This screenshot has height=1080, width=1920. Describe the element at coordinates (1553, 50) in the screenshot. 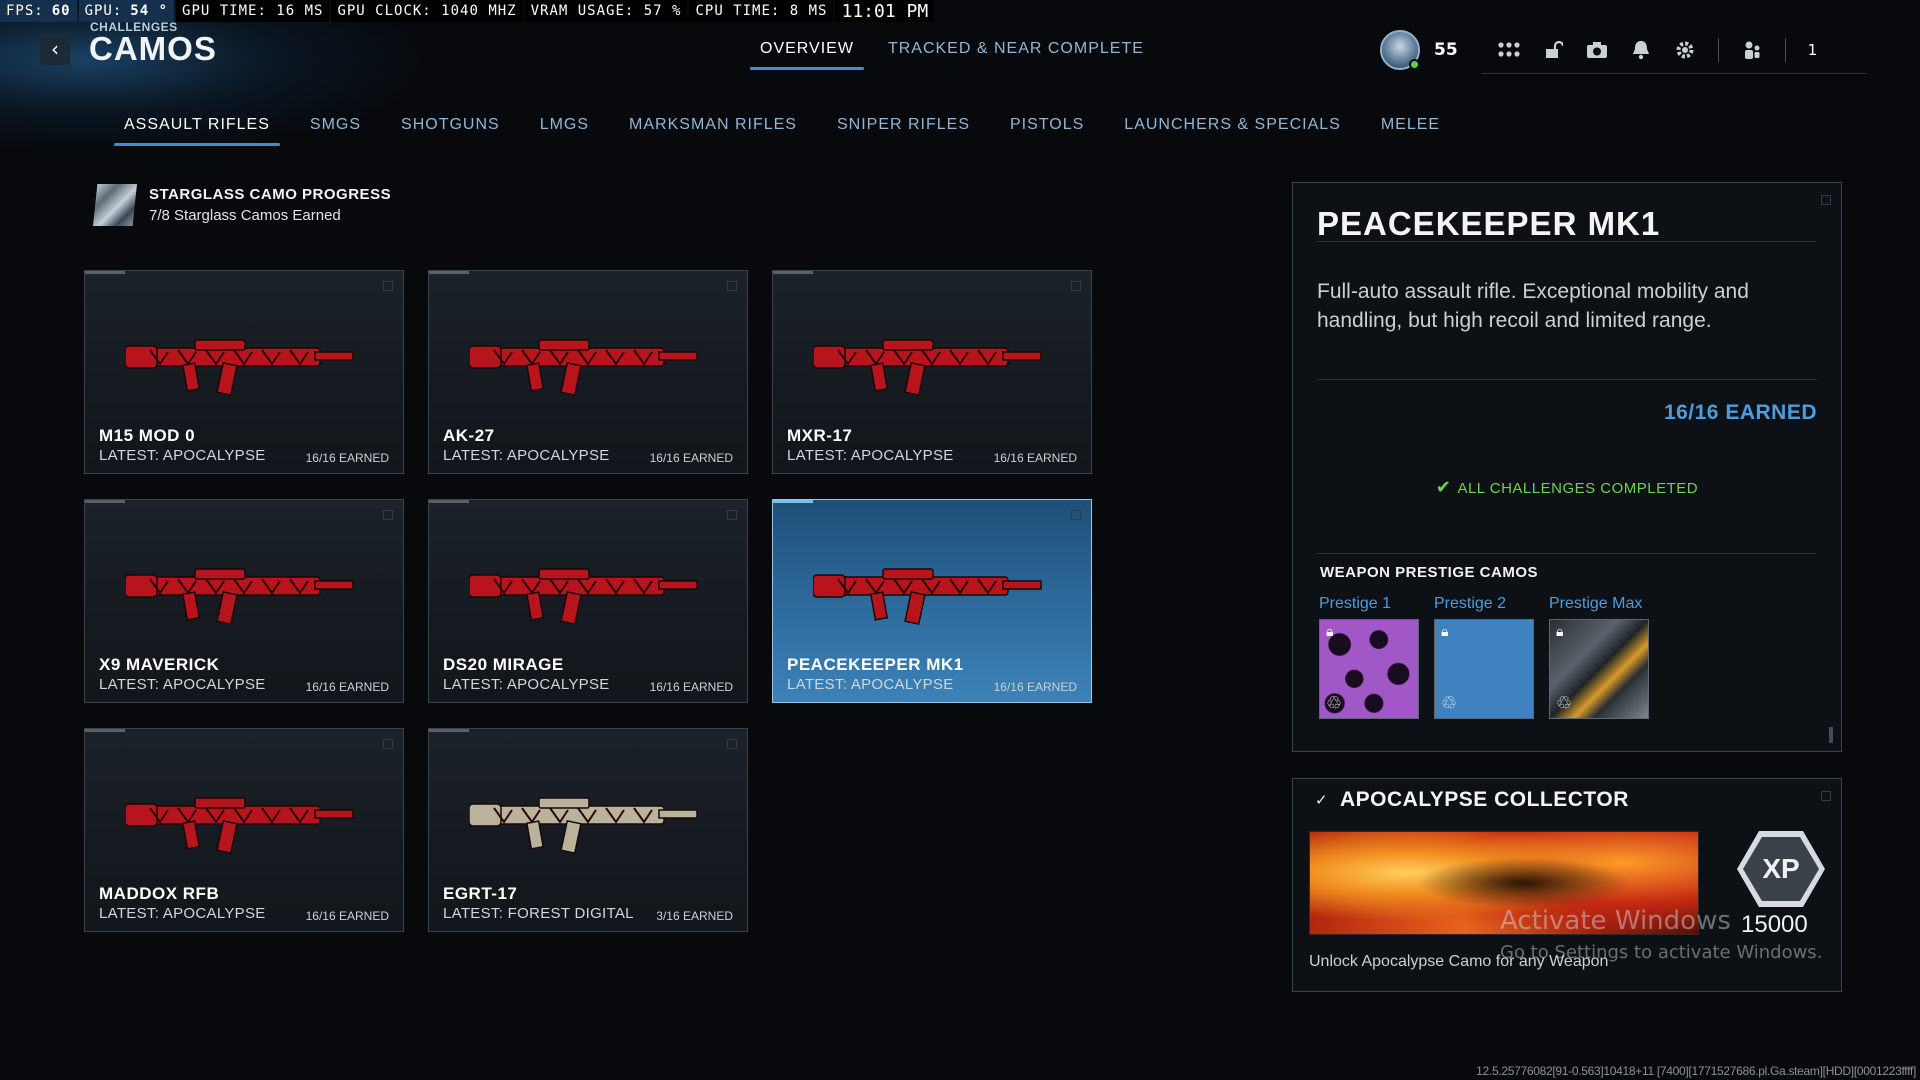

I see `unlock-icon` at that location.